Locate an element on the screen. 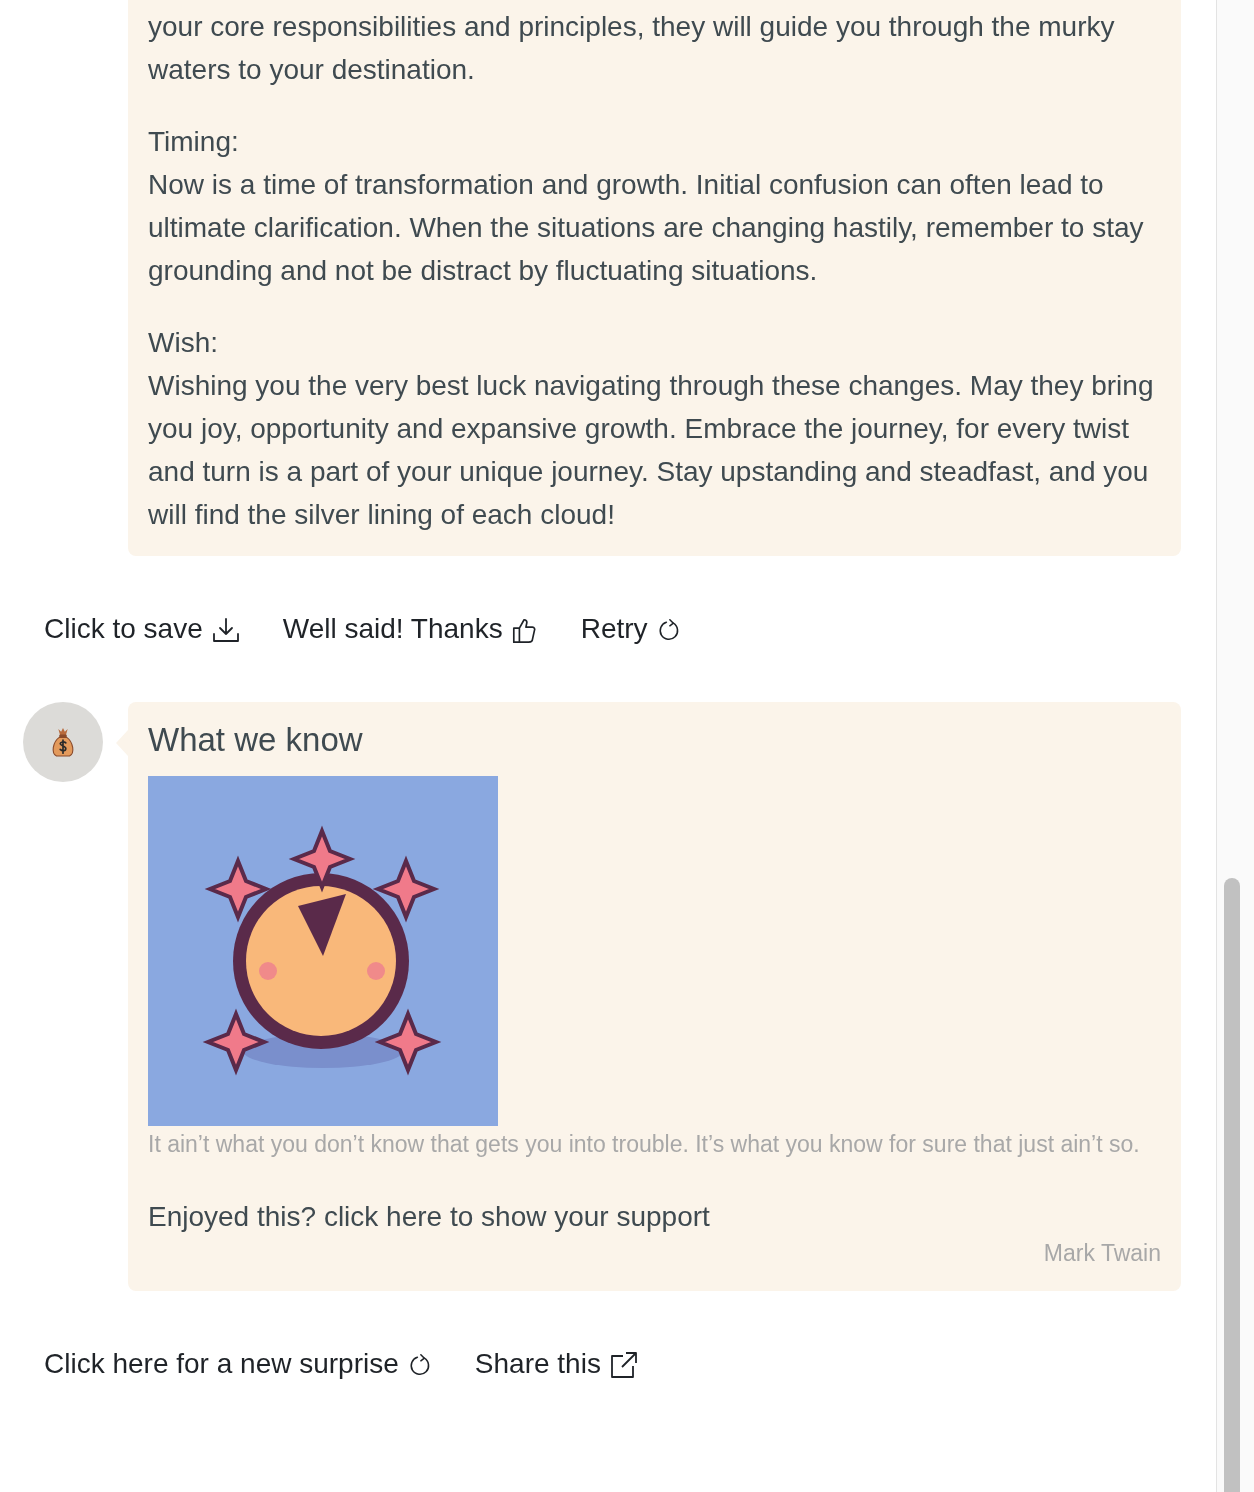 The image size is (1254, 1492). action-link: Share this is located at coordinates (556, 1364).